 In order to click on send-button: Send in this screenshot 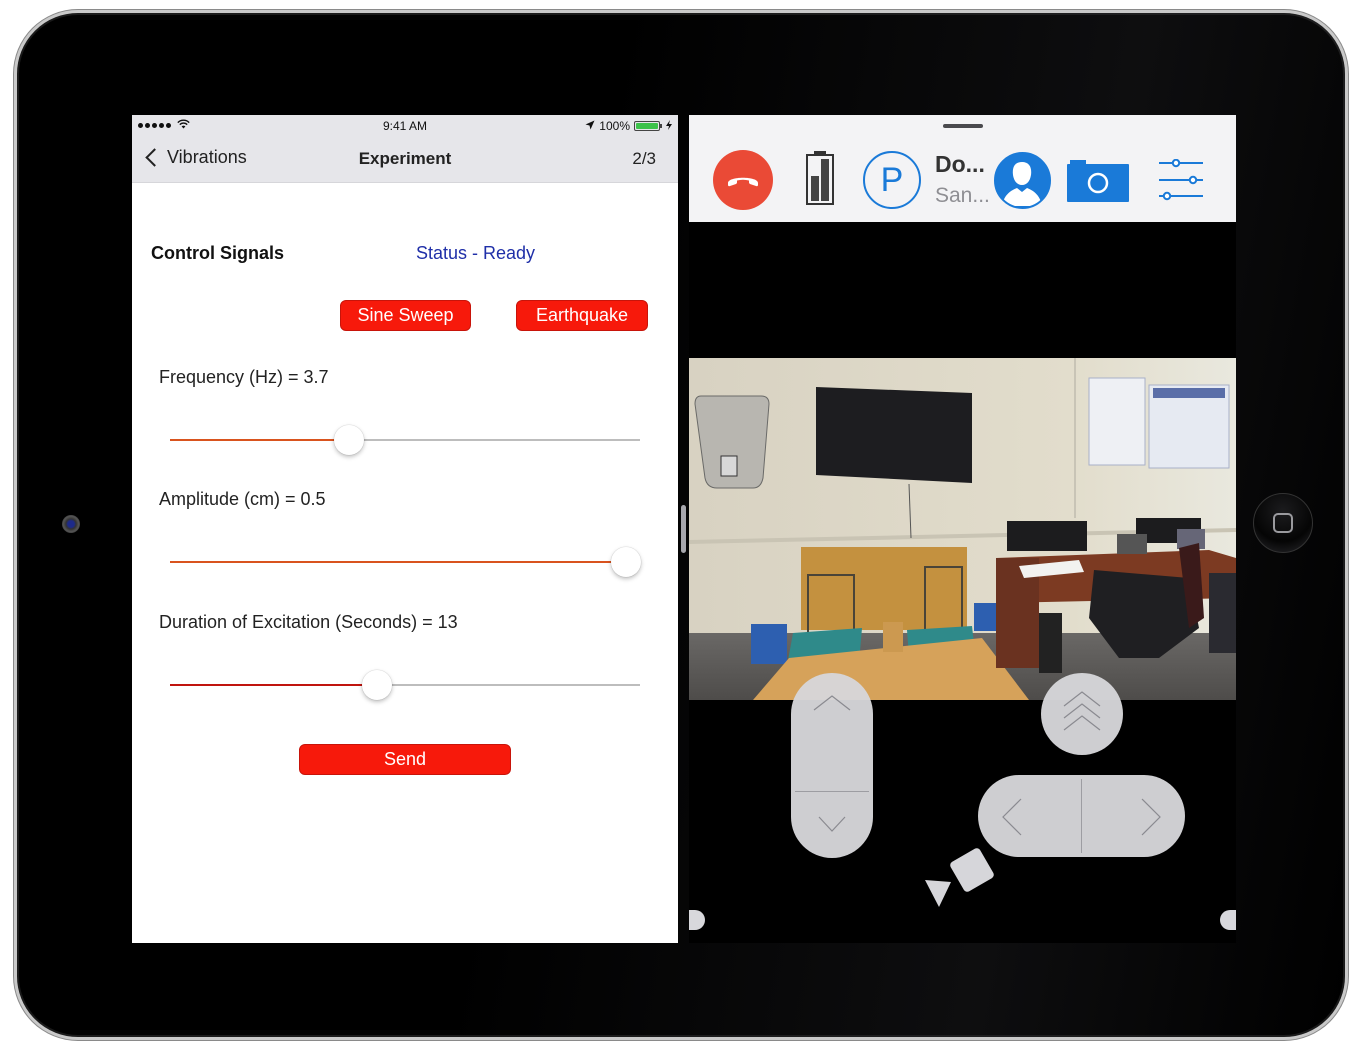, I will do `click(405, 759)`.